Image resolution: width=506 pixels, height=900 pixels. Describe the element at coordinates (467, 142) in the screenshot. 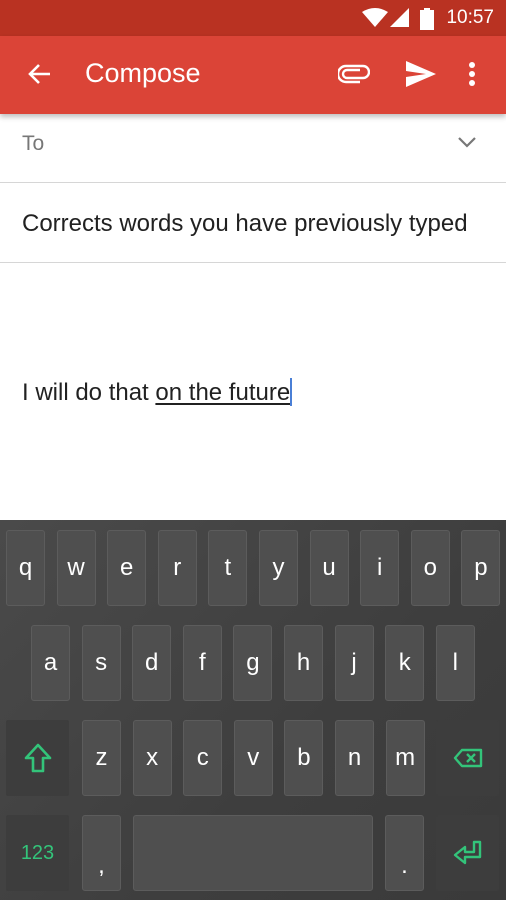

I see `chevron-down-icon` at that location.